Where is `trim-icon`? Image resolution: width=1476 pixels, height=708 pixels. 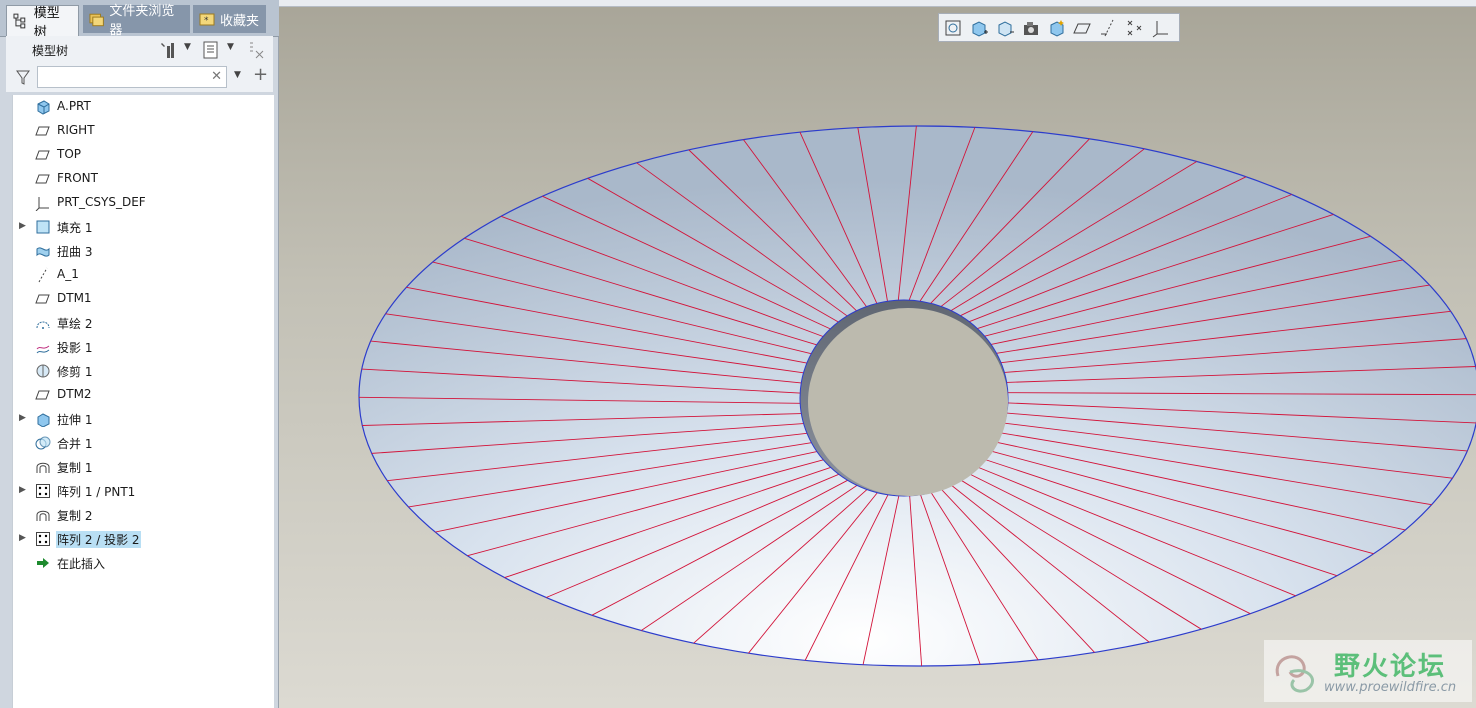 trim-icon is located at coordinates (43, 371).